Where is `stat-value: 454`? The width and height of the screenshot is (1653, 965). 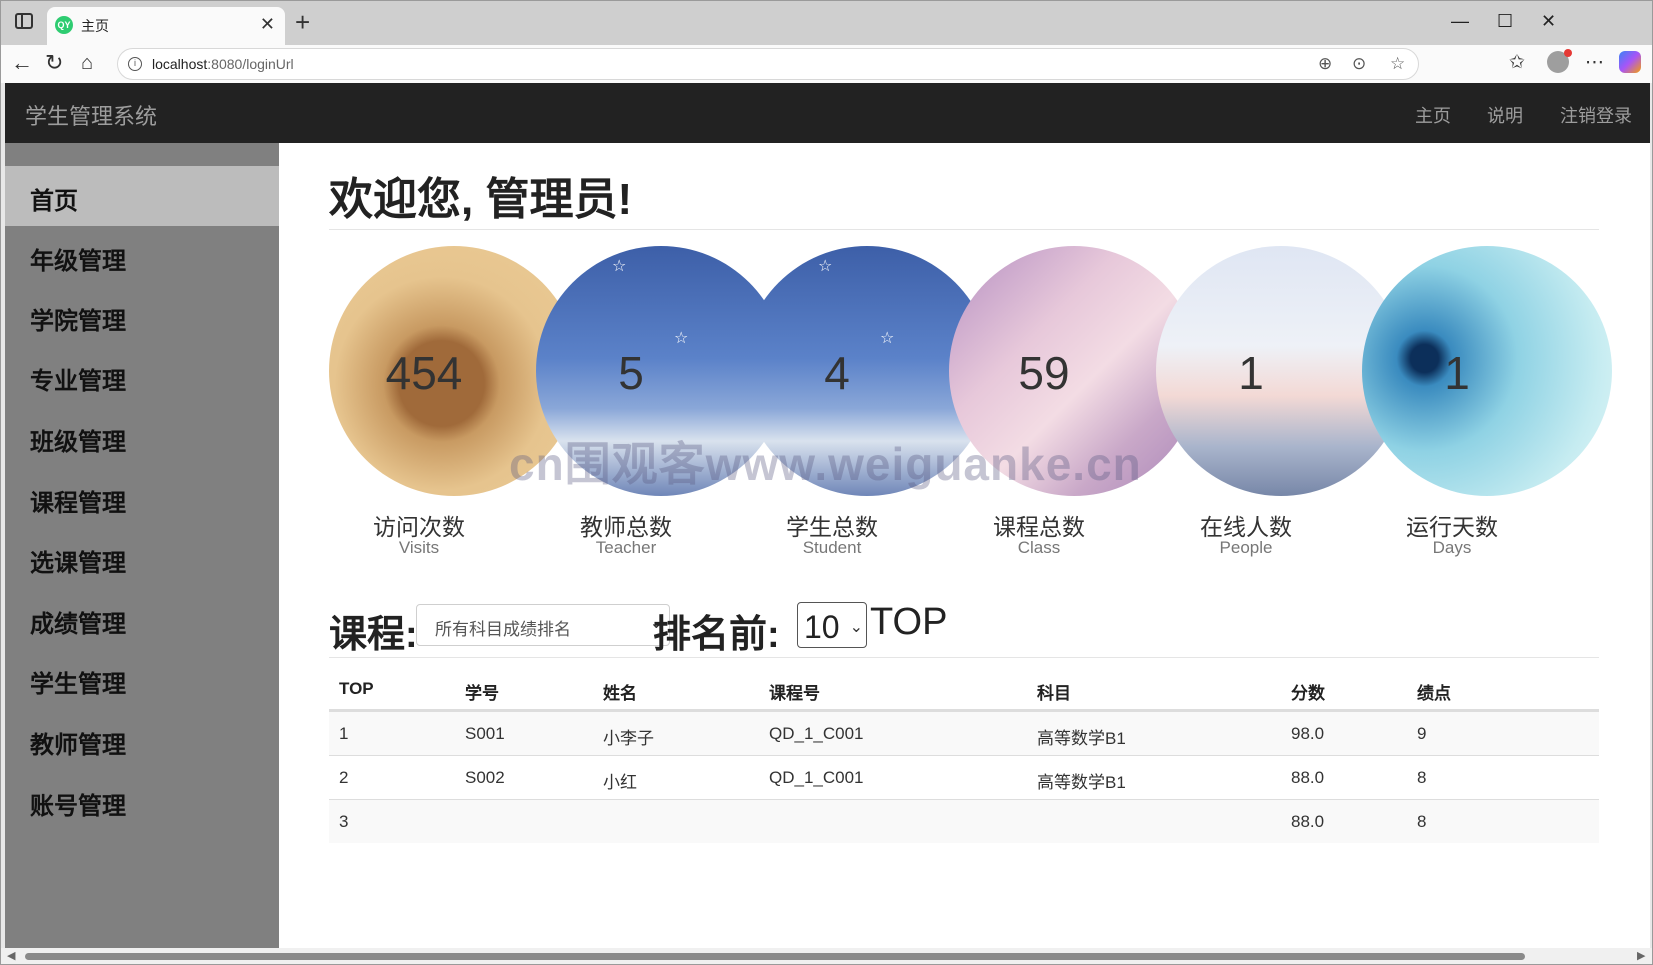 stat-value: 454 is located at coordinates (424, 373).